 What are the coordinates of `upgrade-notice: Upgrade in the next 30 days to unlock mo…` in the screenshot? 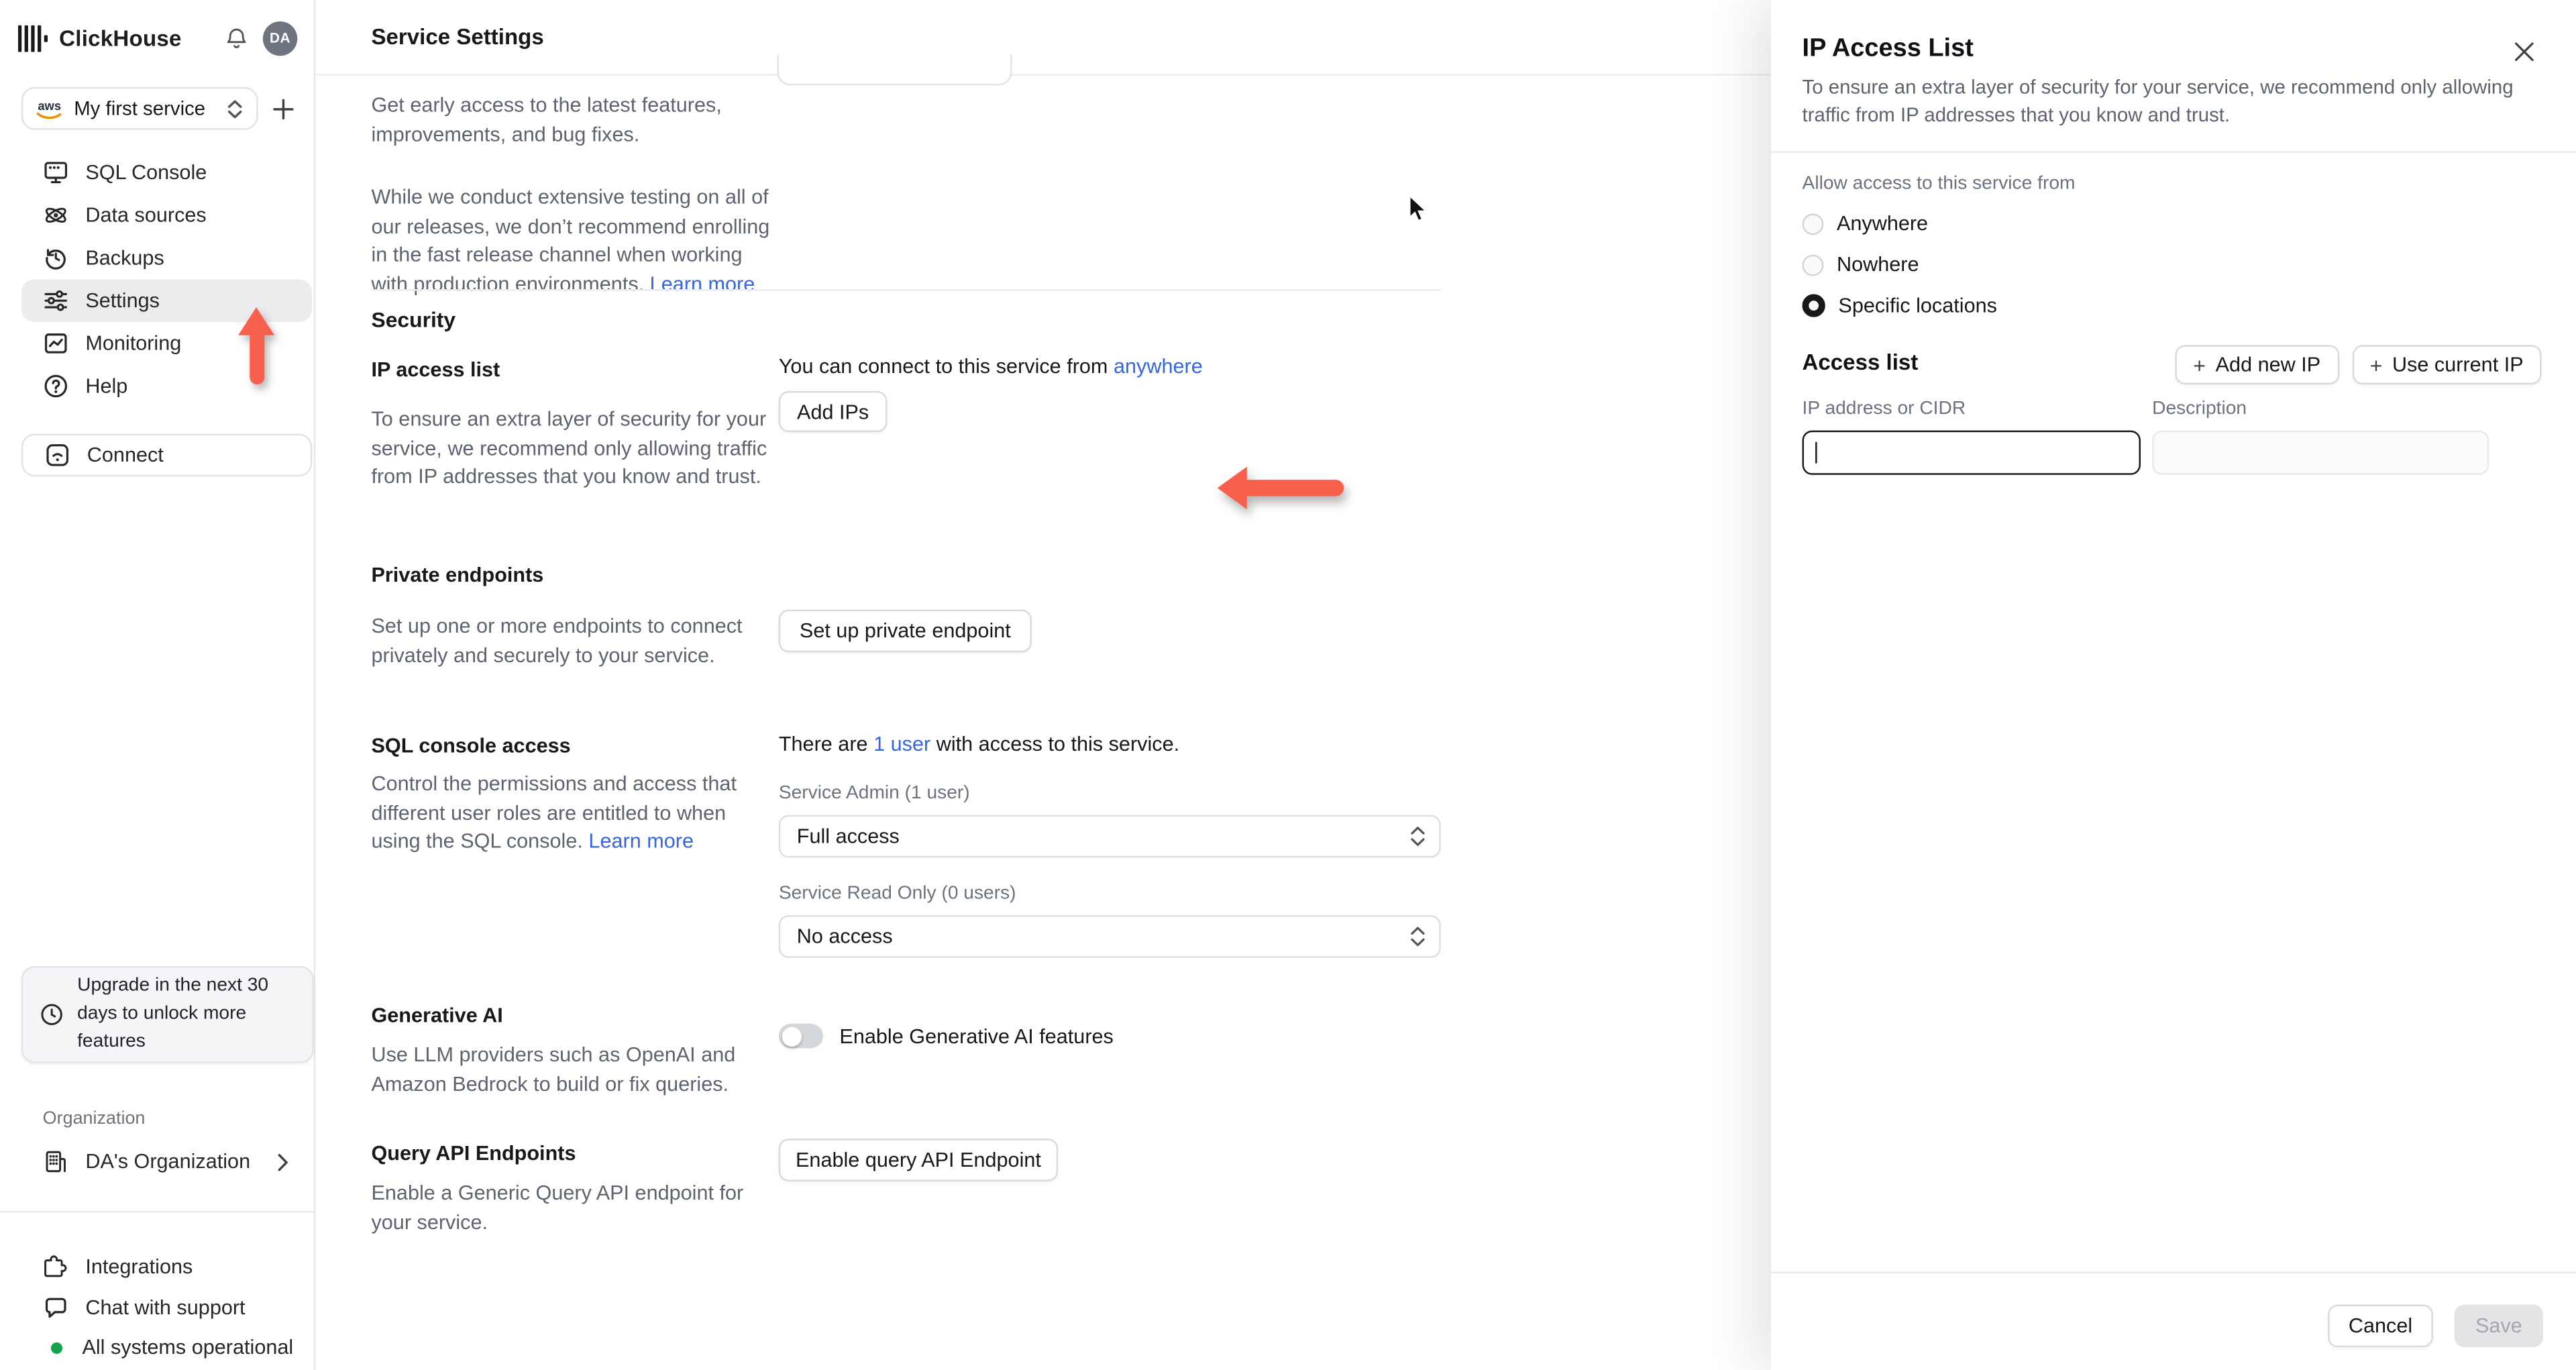 It's located at (167, 1014).